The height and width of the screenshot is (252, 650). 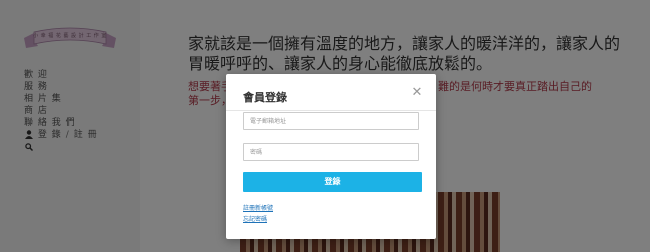 What do you see at coordinates (331, 152) in the screenshot?
I see `password-field` at bounding box center [331, 152].